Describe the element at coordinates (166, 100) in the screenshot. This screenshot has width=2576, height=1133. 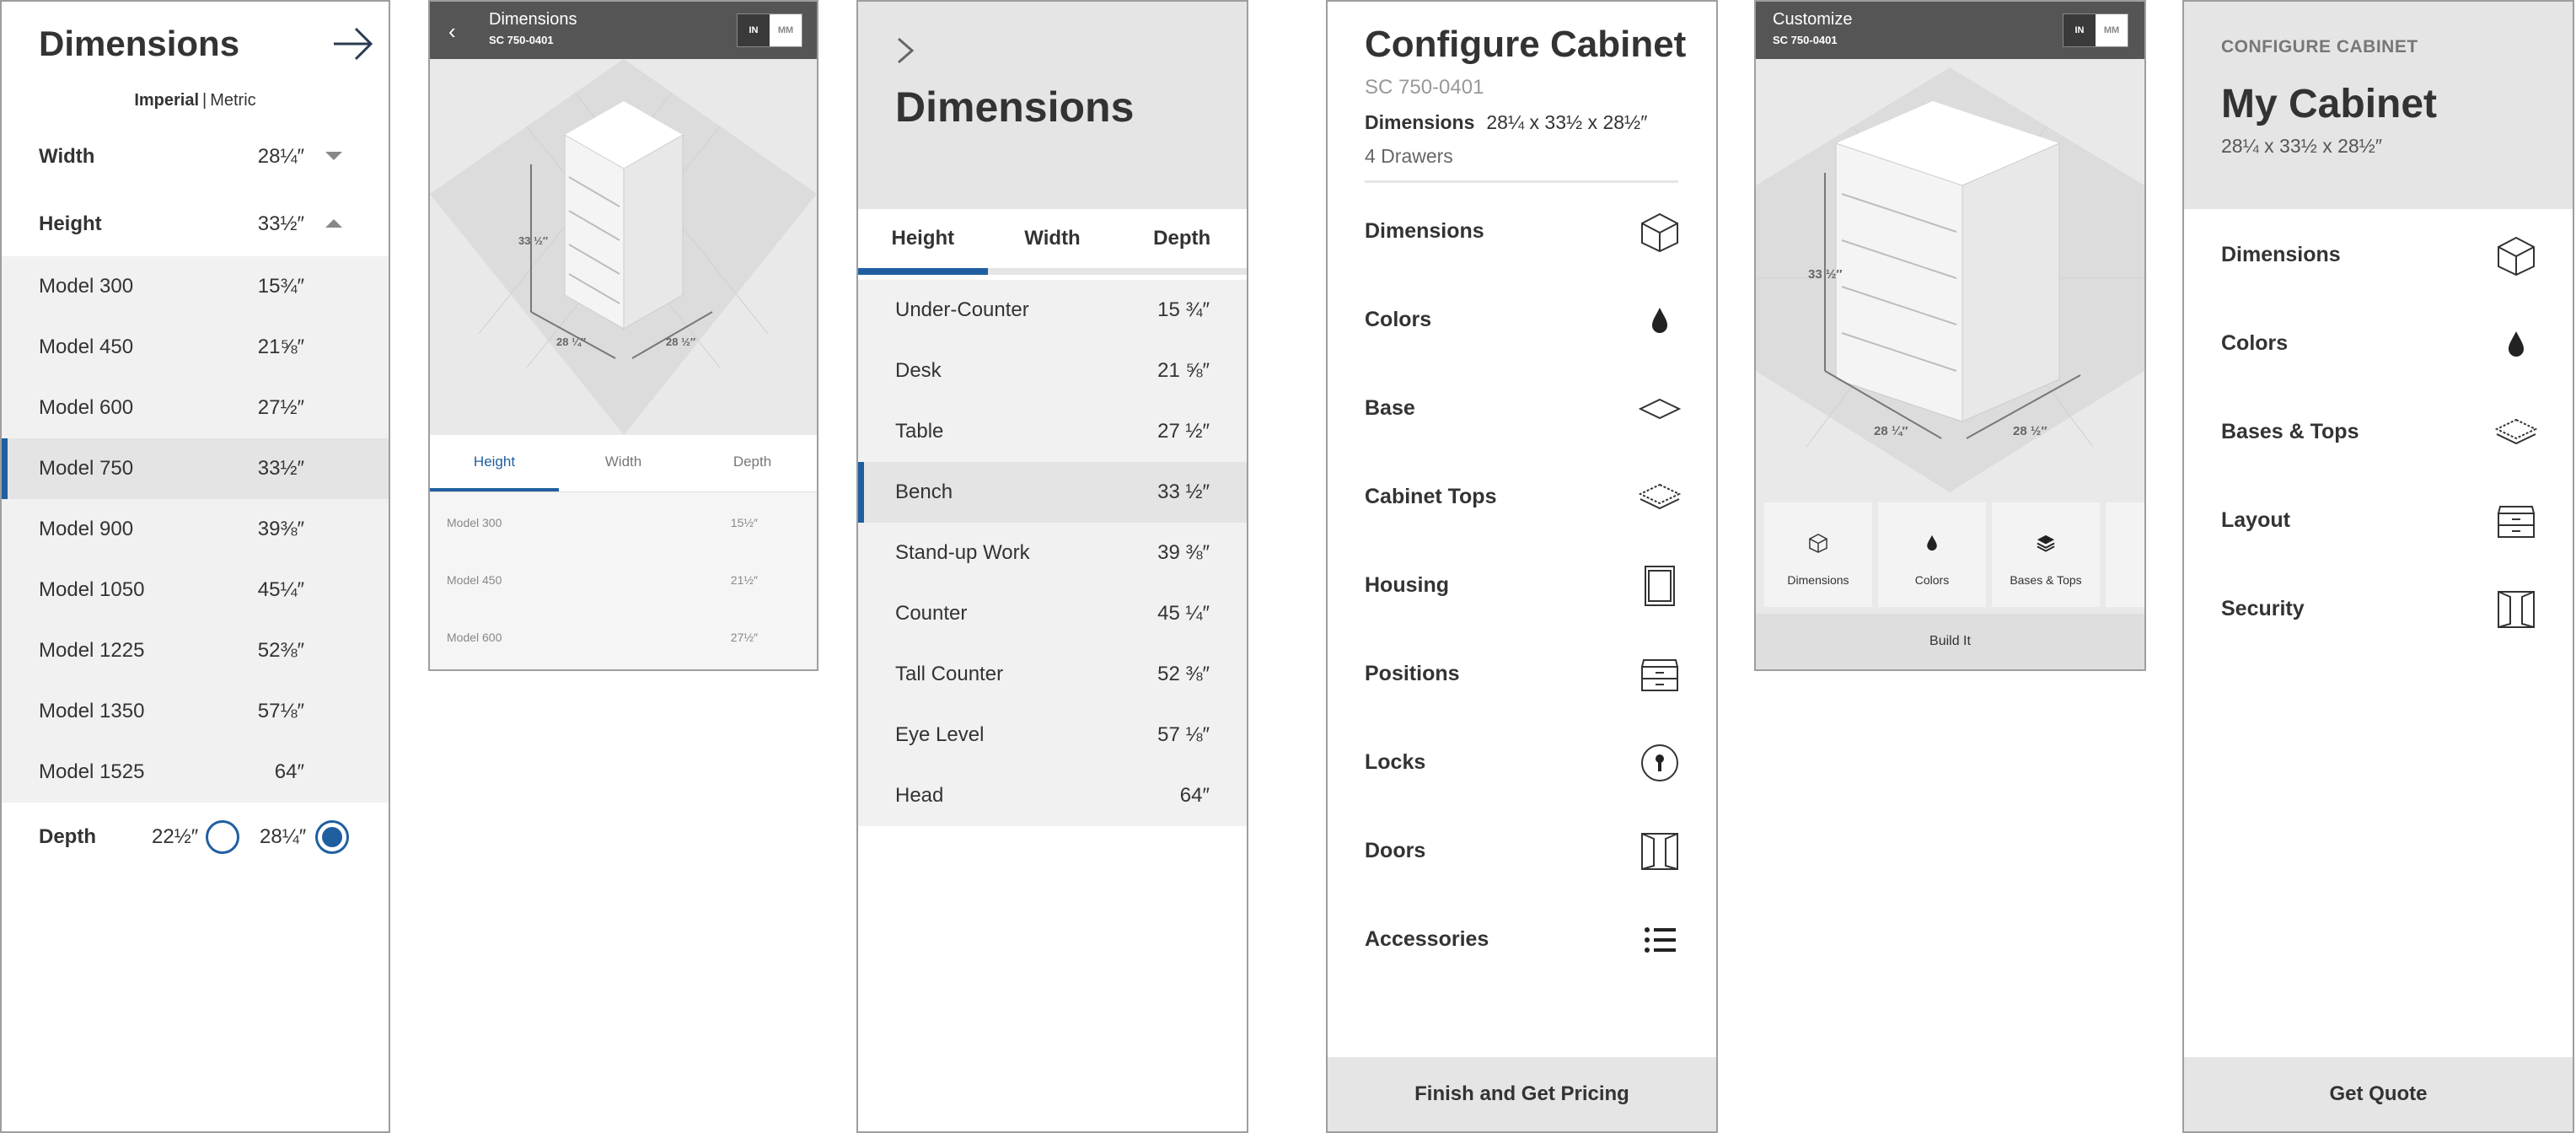
I see `unit-imperial: Imperial` at that location.